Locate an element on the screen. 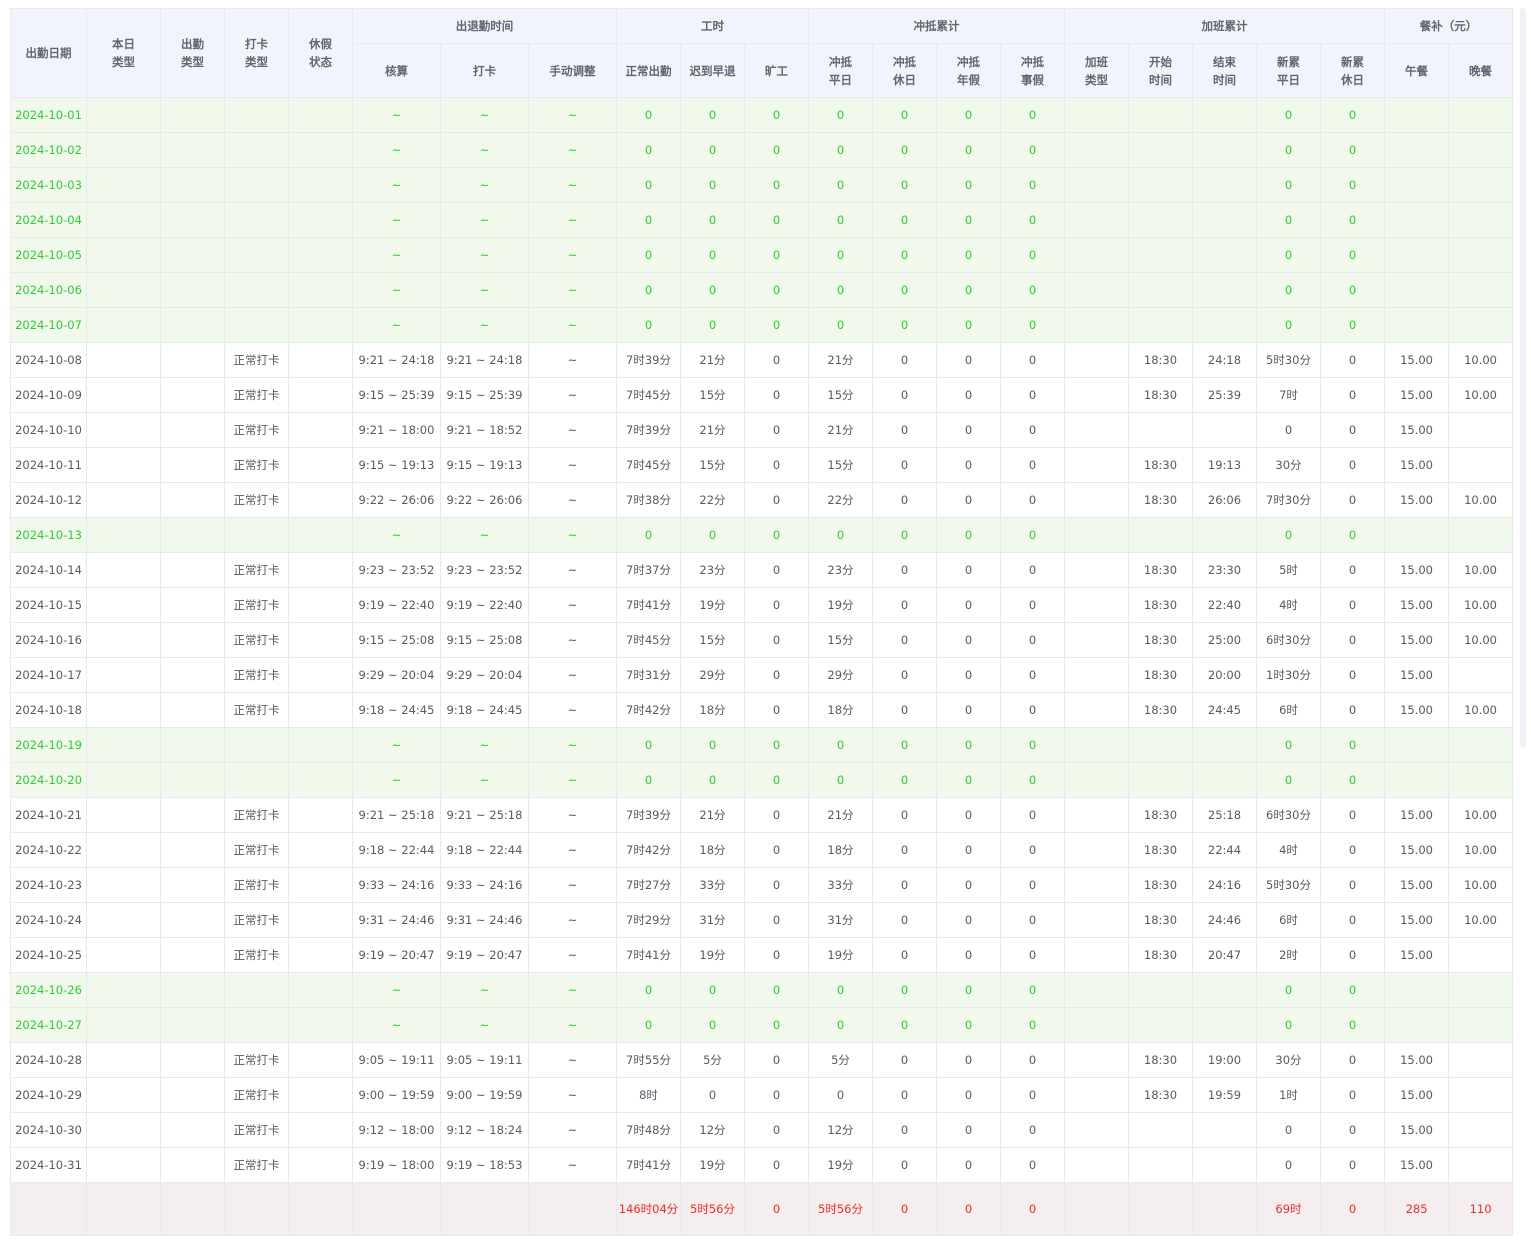 The width and height of the screenshot is (1531, 1254). table-cell: 9:21 ~ 18:00 is located at coordinates (396, 430).